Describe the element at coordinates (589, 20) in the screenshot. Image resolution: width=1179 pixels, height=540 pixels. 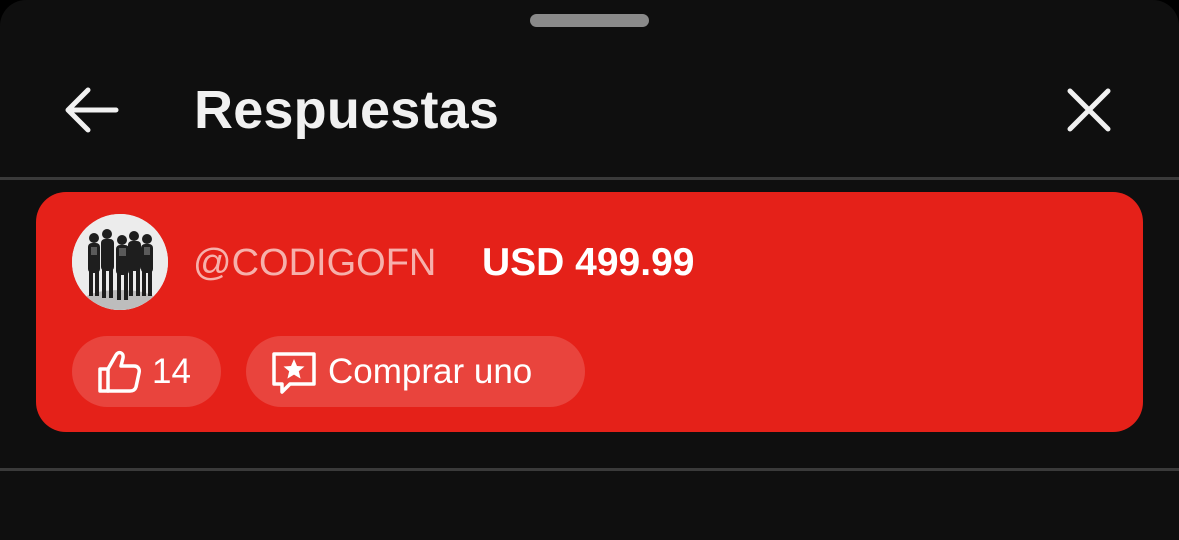
I see `drag-handle` at that location.